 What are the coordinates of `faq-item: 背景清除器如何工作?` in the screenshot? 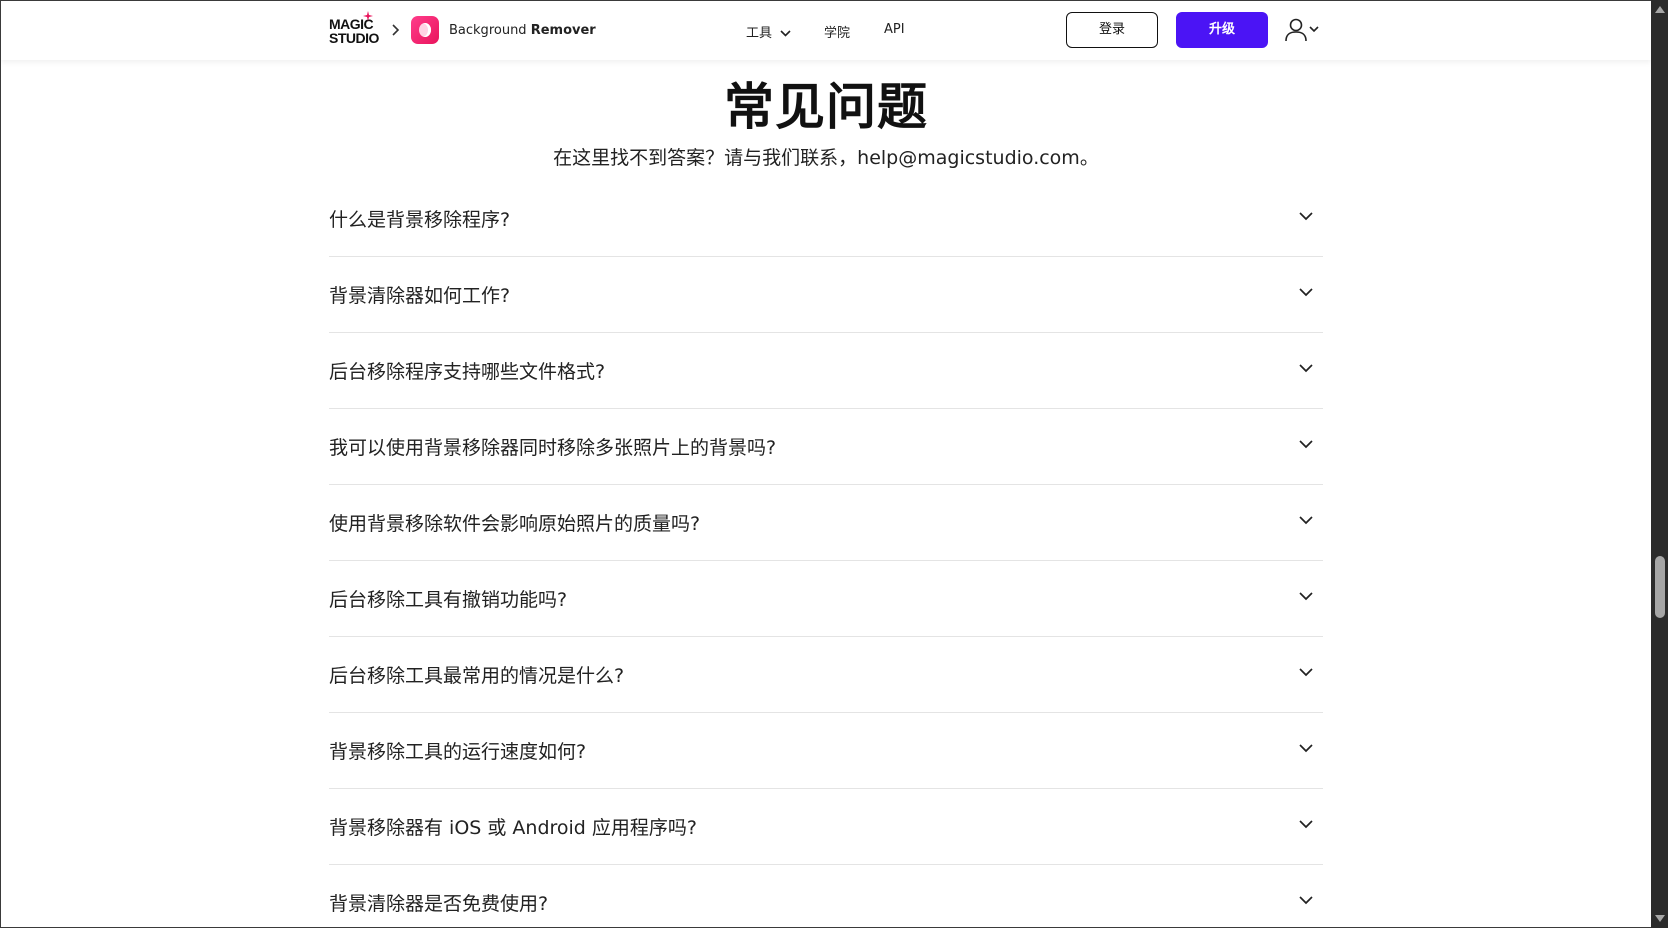 It's located at (826, 295).